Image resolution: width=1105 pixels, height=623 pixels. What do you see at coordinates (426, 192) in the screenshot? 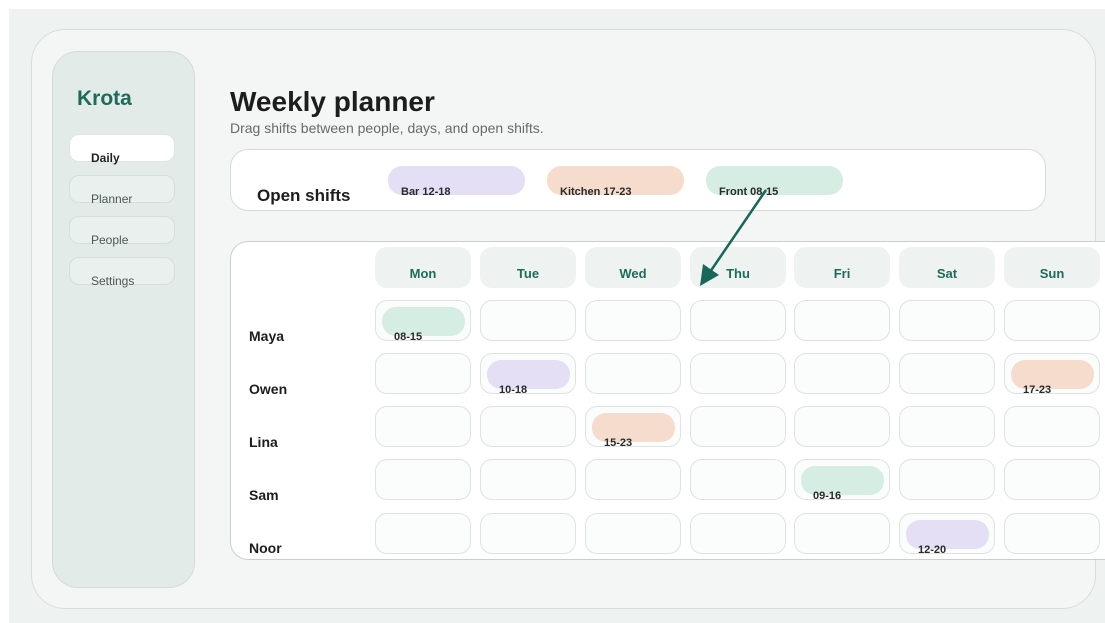
I see `open-shift-chip-label: Bar 12-18` at bounding box center [426, 192].